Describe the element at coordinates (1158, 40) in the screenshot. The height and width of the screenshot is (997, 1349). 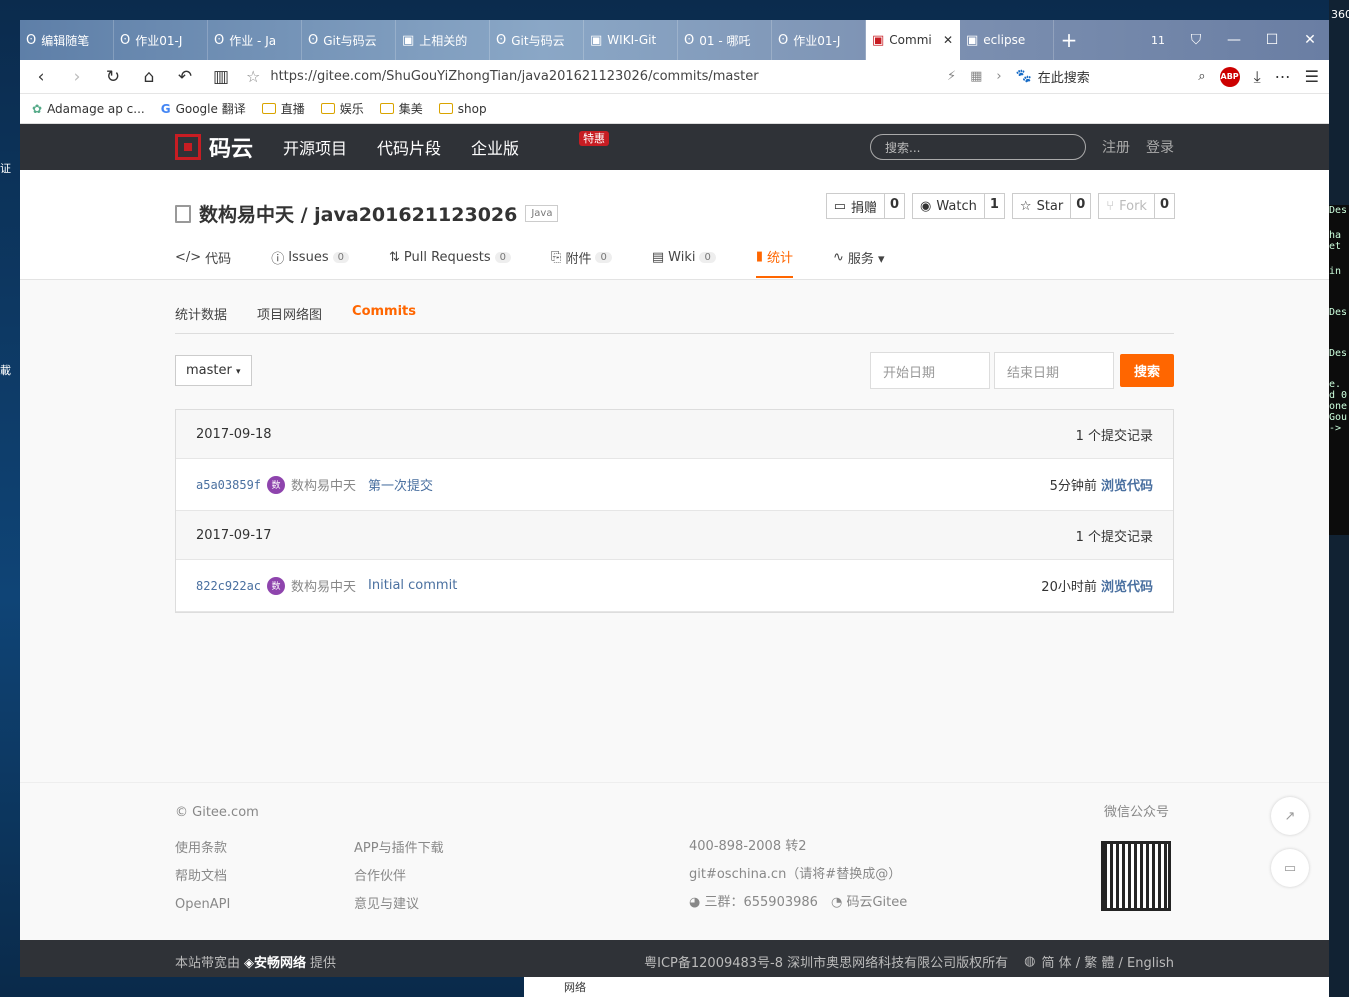
I see `tab-count-badge: 11` at that location.